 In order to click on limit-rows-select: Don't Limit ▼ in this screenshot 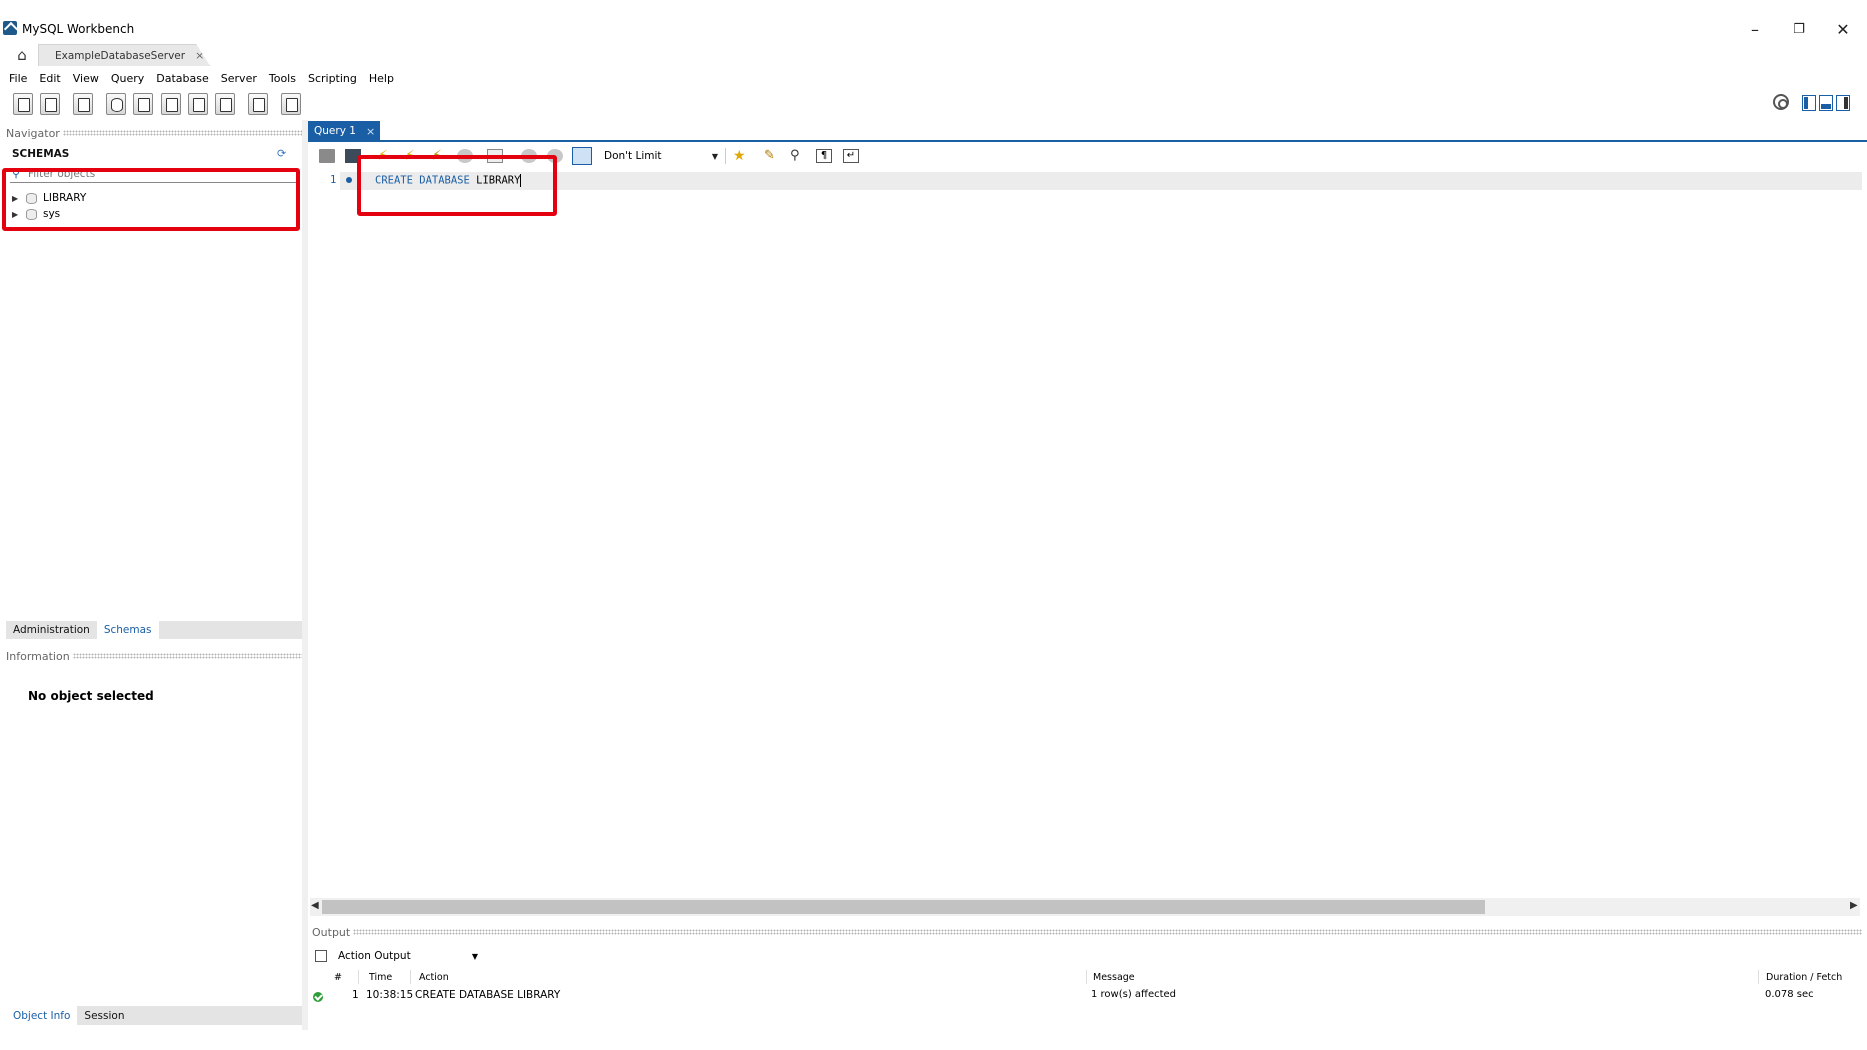, I will do `click(661, 156)`.